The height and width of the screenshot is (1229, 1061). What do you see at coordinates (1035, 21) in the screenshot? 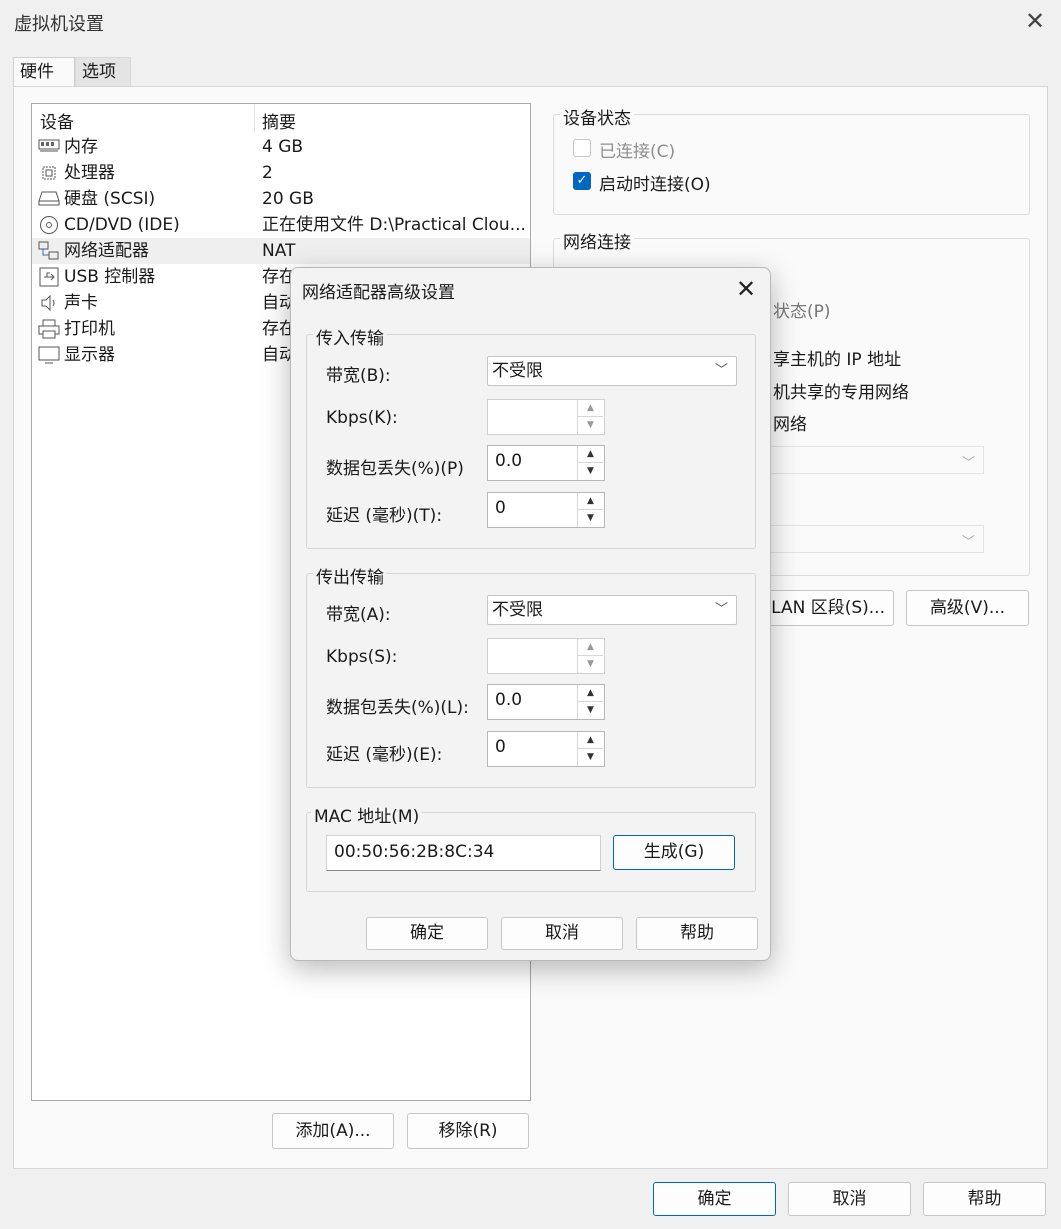
I see `window-close-icon: ✕` at bounding box center [1035, 21].